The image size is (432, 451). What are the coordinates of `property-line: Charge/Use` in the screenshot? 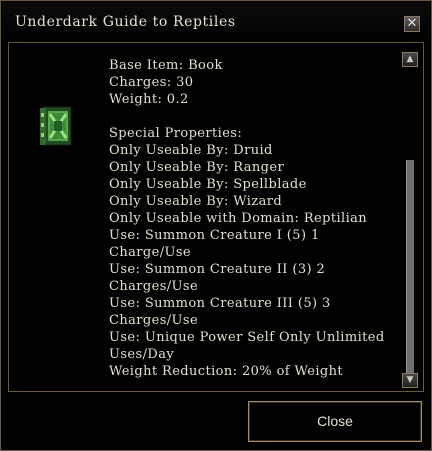 It's located at (150, 252).